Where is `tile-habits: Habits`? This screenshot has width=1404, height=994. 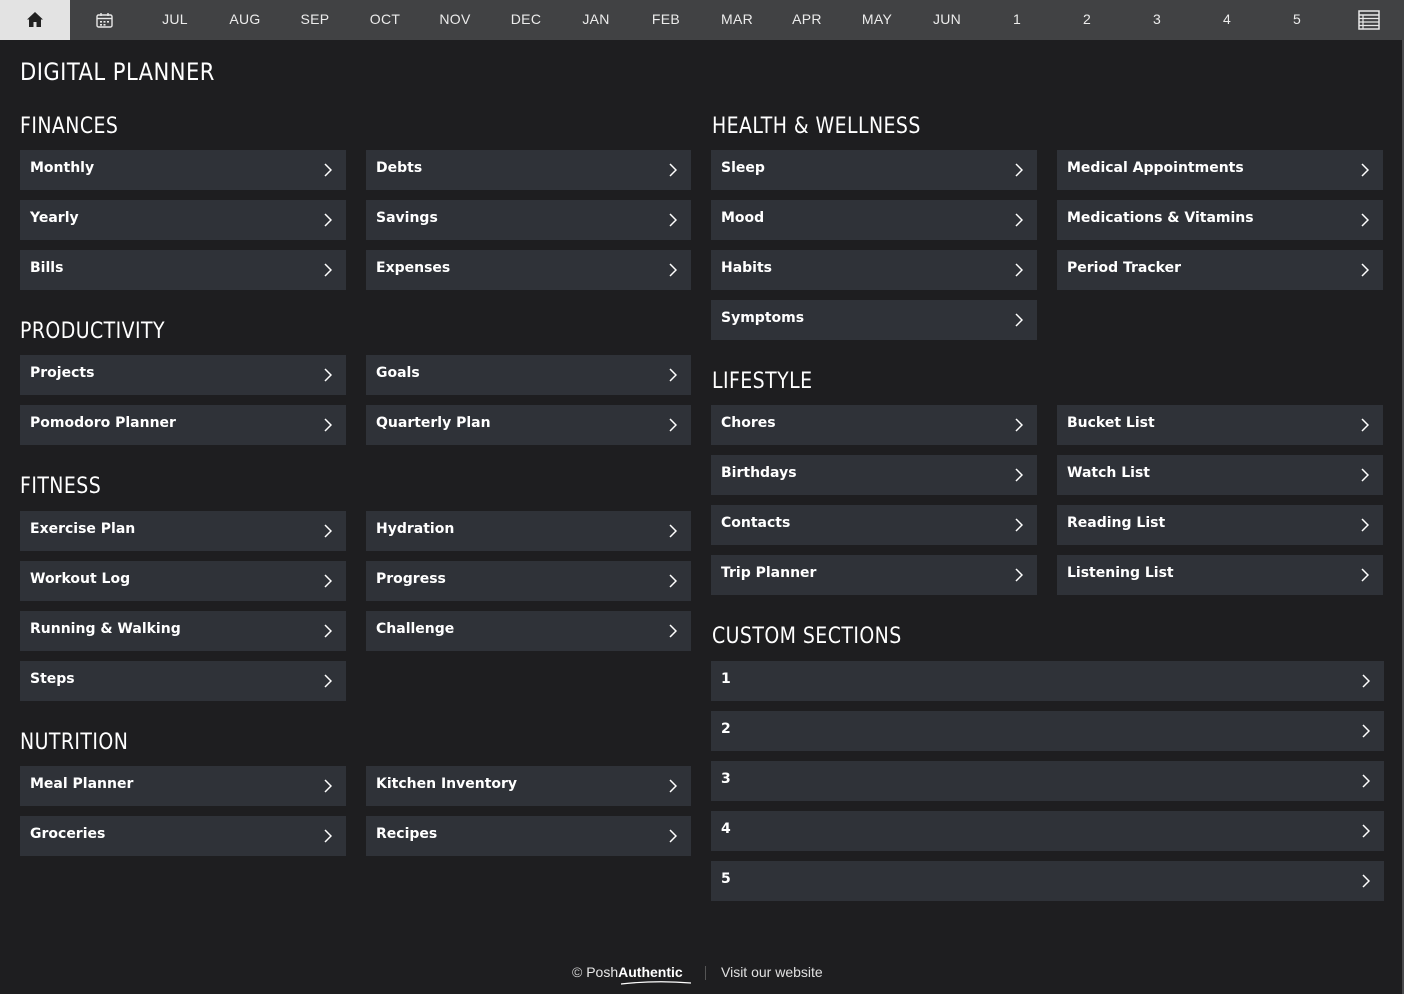
tile-habits: Habits is located at coordinates (874, 270).